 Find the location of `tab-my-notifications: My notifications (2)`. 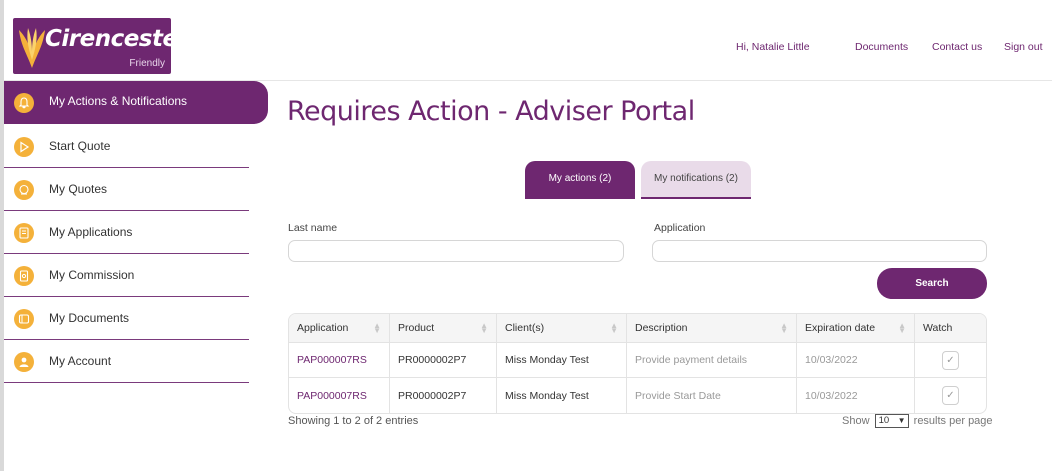

tab-my-notifications: My notifications (2) is located at coordinates (696, 180).